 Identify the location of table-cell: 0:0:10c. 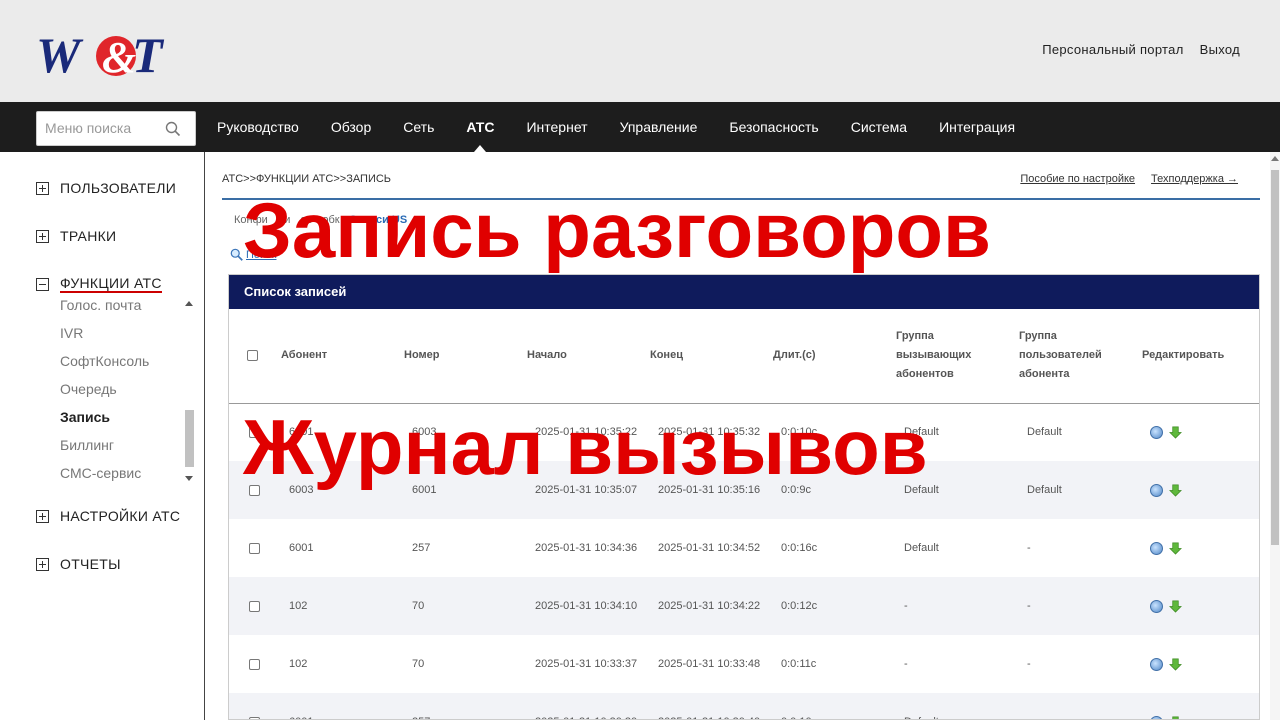
(834, 706).